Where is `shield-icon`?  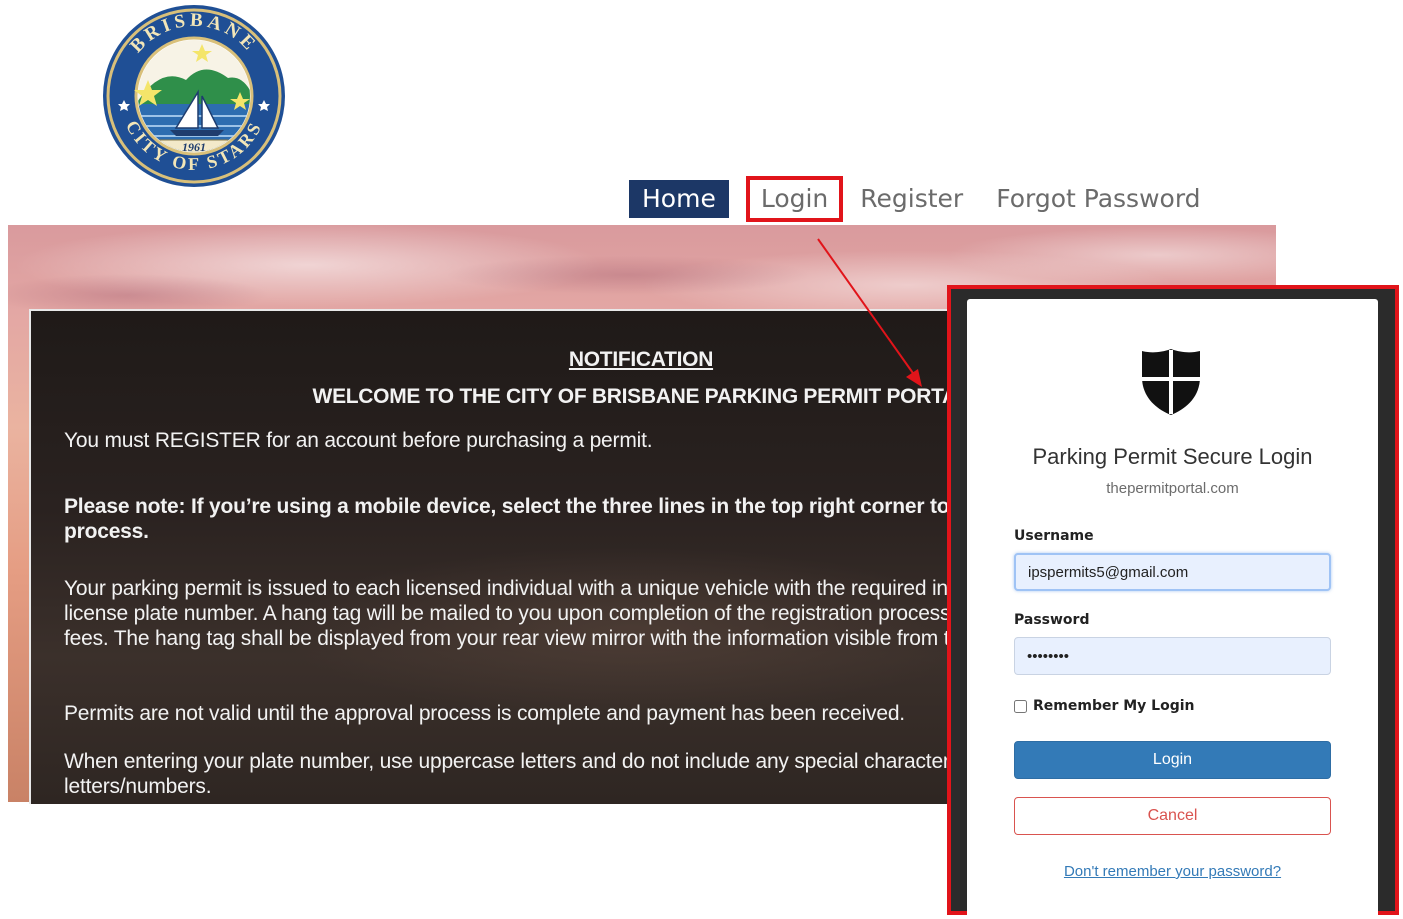 shield-icon is located at coordinates (1171, 382).